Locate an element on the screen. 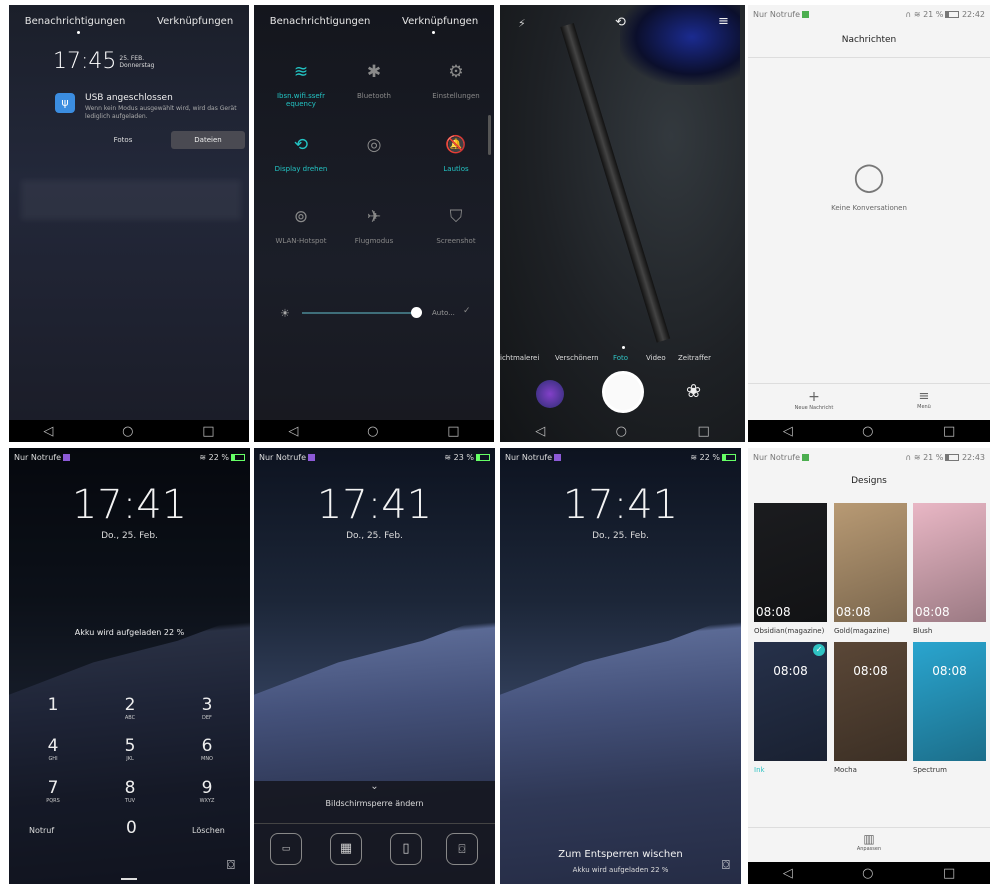  brightness-thumb is located at coordinates (416, 312).